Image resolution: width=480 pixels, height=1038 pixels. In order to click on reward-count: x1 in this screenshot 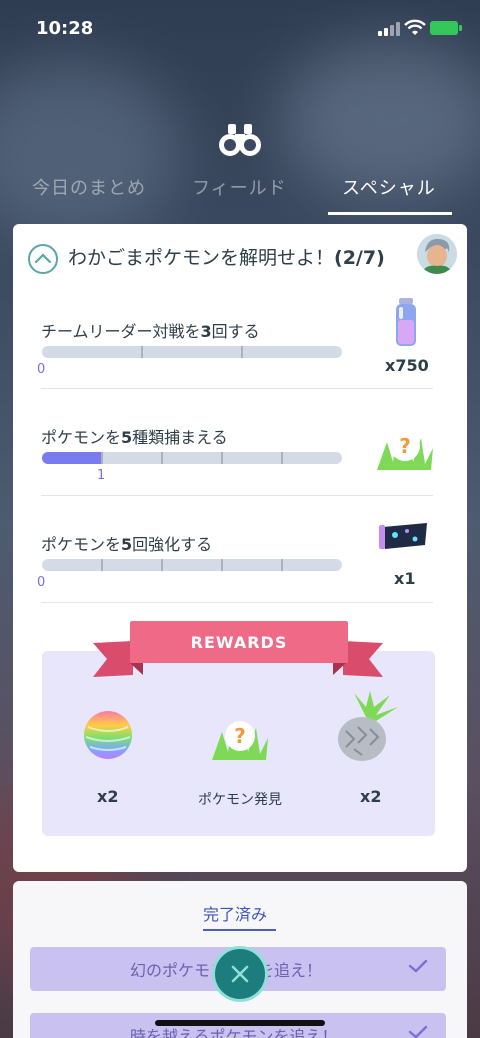, I will do `click(405, 578)`.